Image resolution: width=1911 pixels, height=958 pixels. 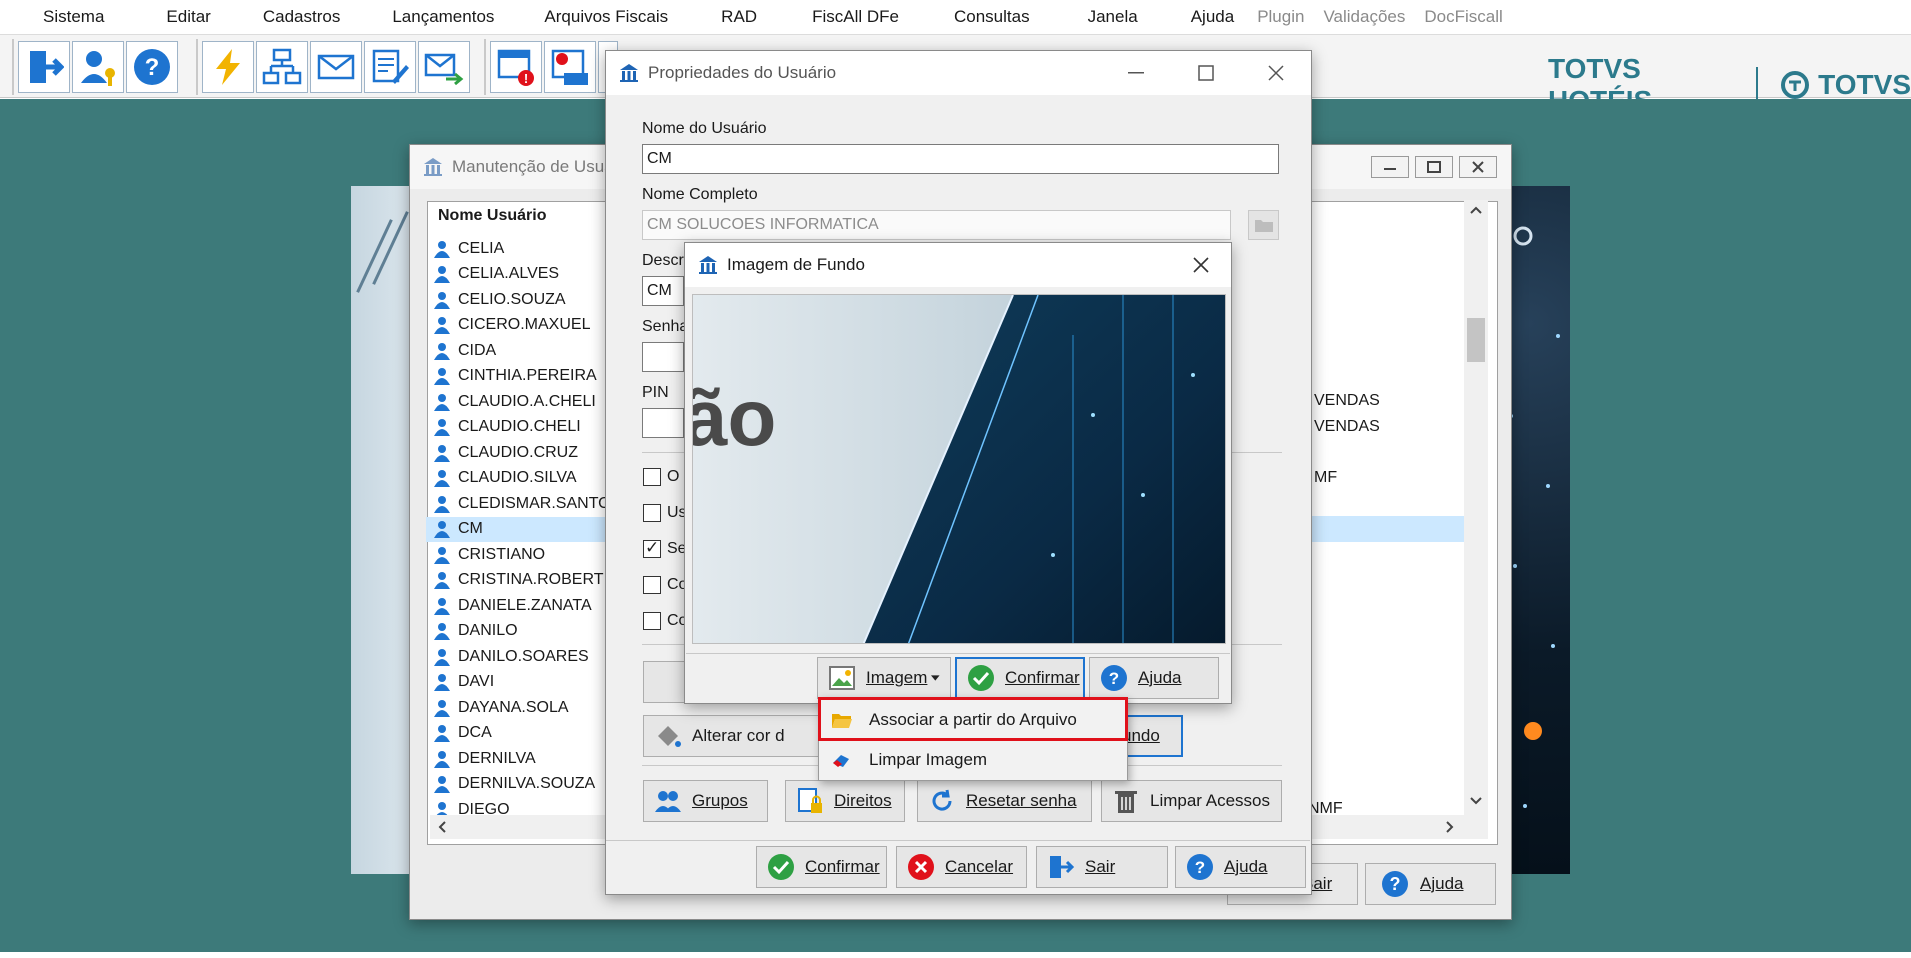 What do you see at coordinates (663, 291) in the screenshot?
I see `descricao-field: CM` at bounding box center [663, 291].